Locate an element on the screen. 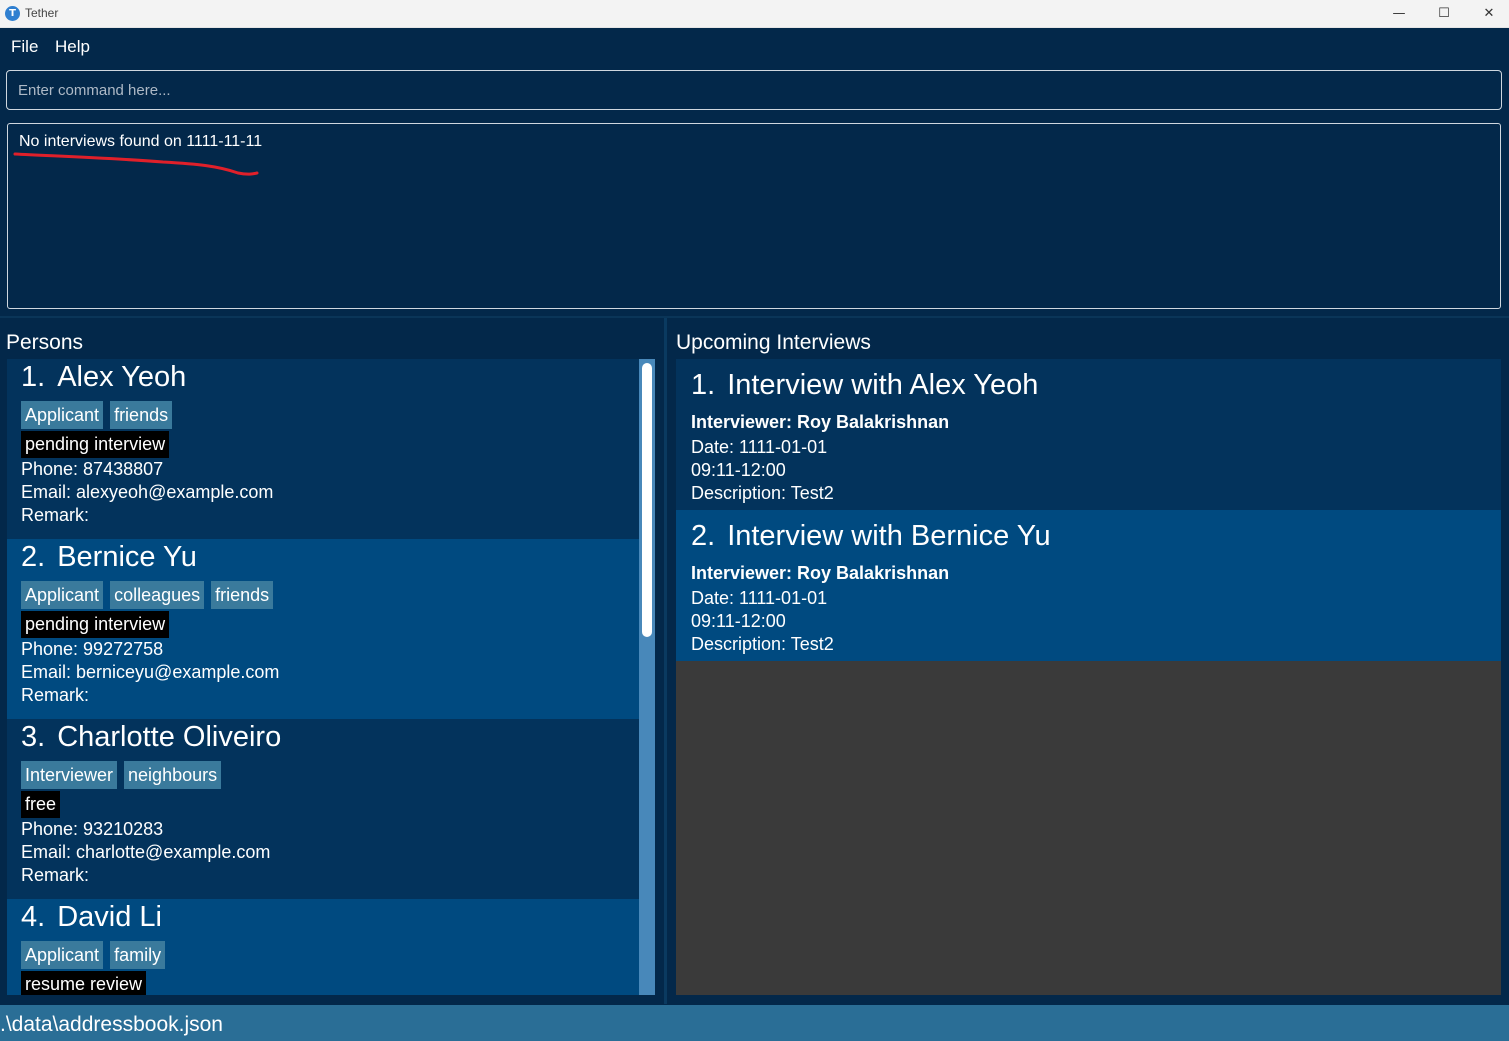 This screenshot has width=1509, height=1041. interview-title: 1. Interview with Alex Yeoh is located at coordinates (864, 385).